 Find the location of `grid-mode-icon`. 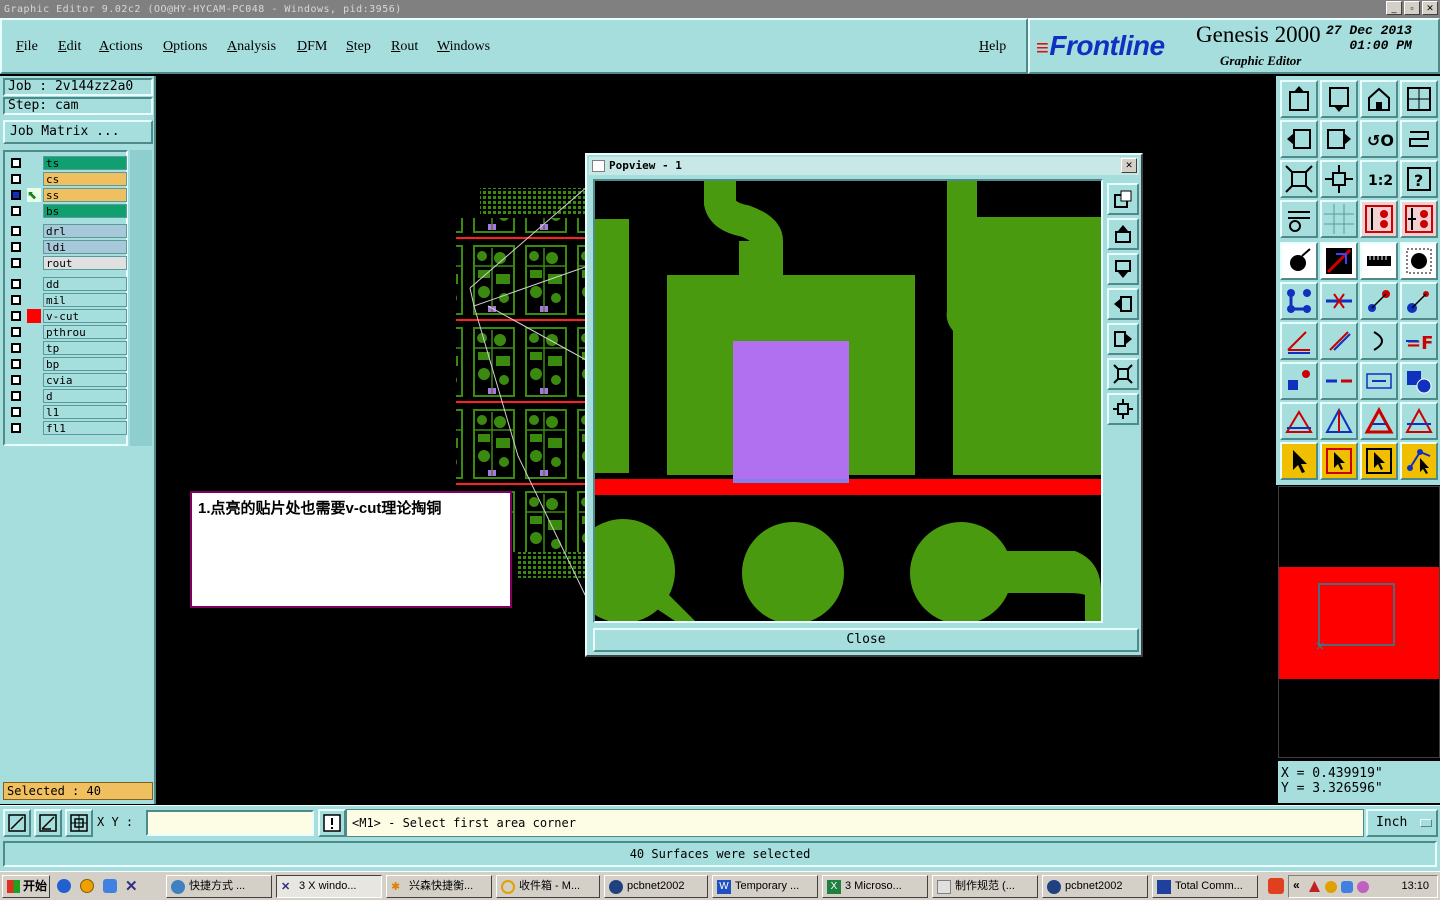

grid-mode-icon is located at coordinates (79, 823).